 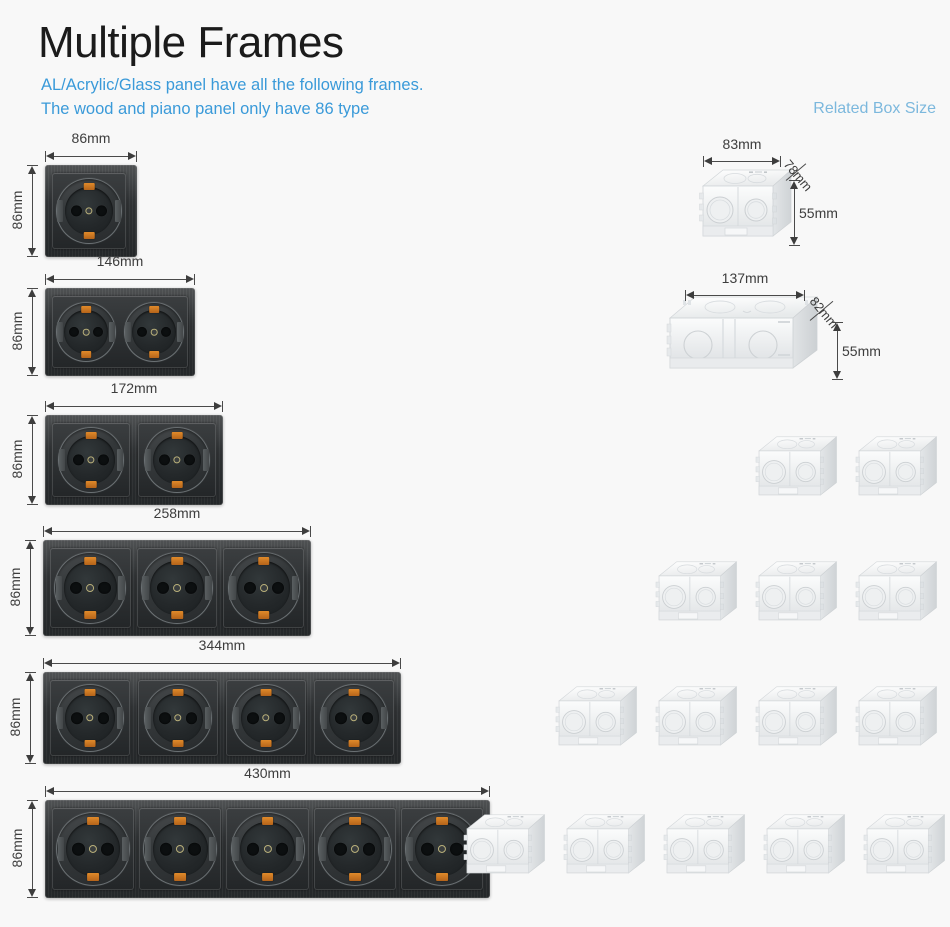 What do you see at coordinates (742, 332) in the screenshot?
I see `wall-box-double-illustration` at bounding box center [742, 332].